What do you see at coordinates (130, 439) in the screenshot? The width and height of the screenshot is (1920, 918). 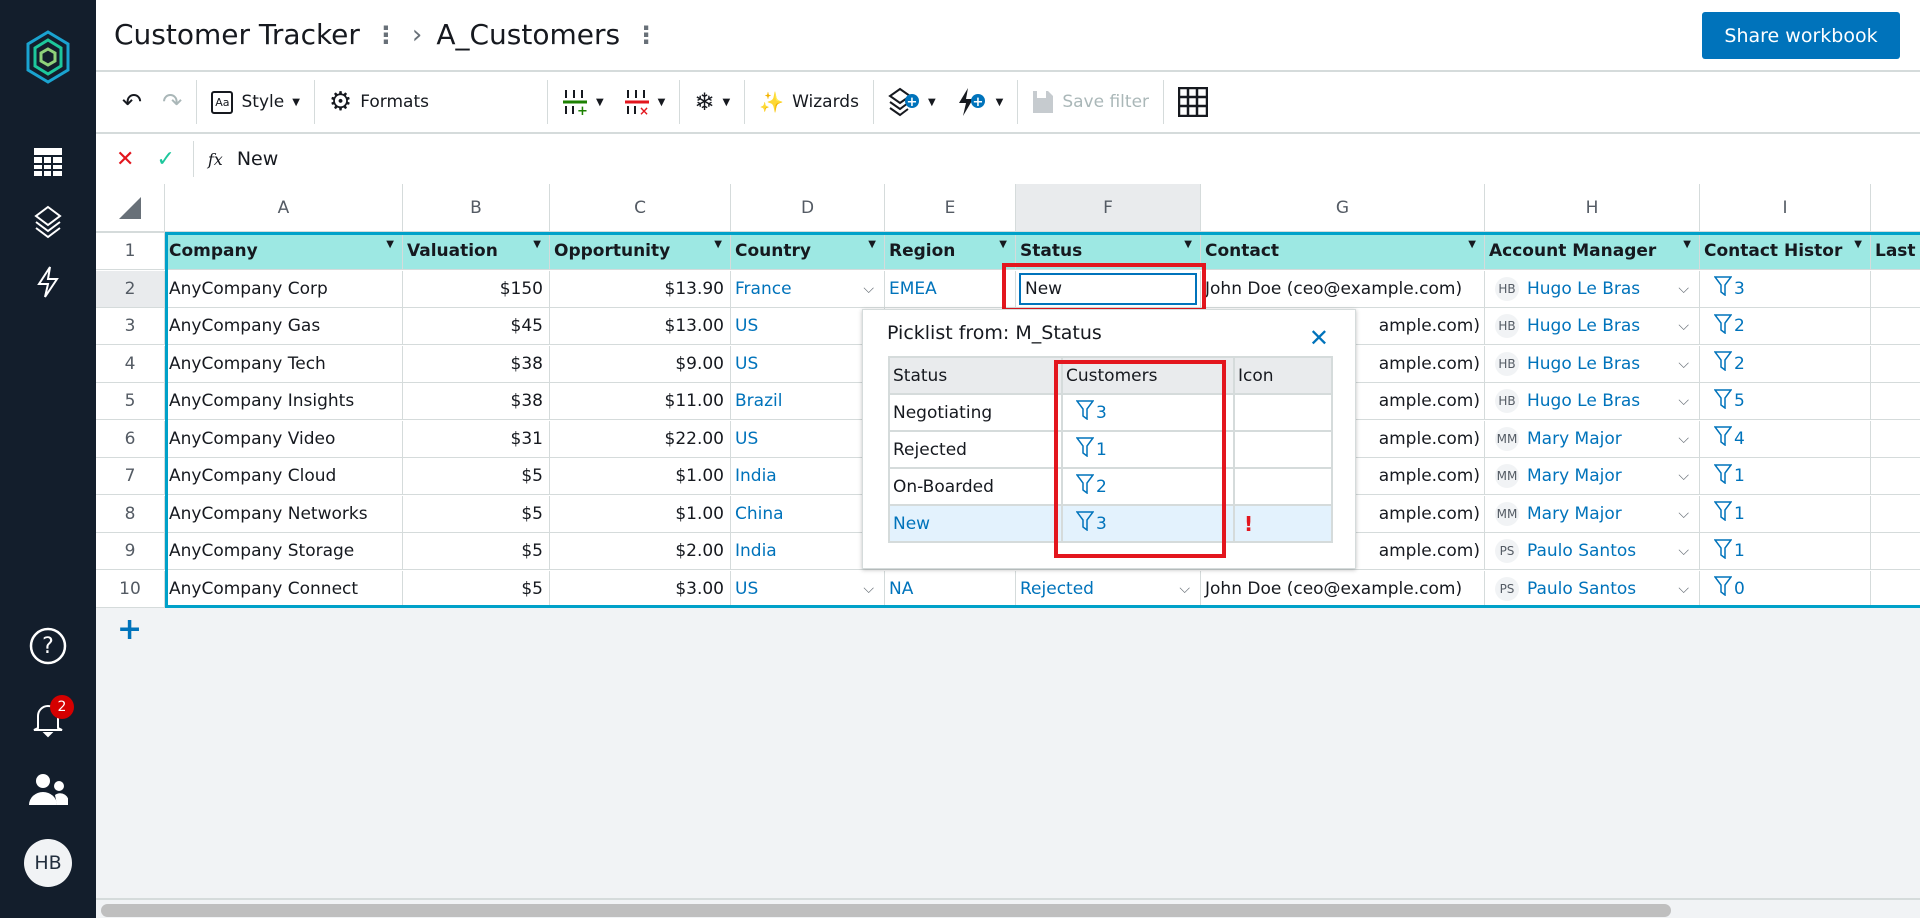 I see `row-number: 6` at bounding box center [130, 439].